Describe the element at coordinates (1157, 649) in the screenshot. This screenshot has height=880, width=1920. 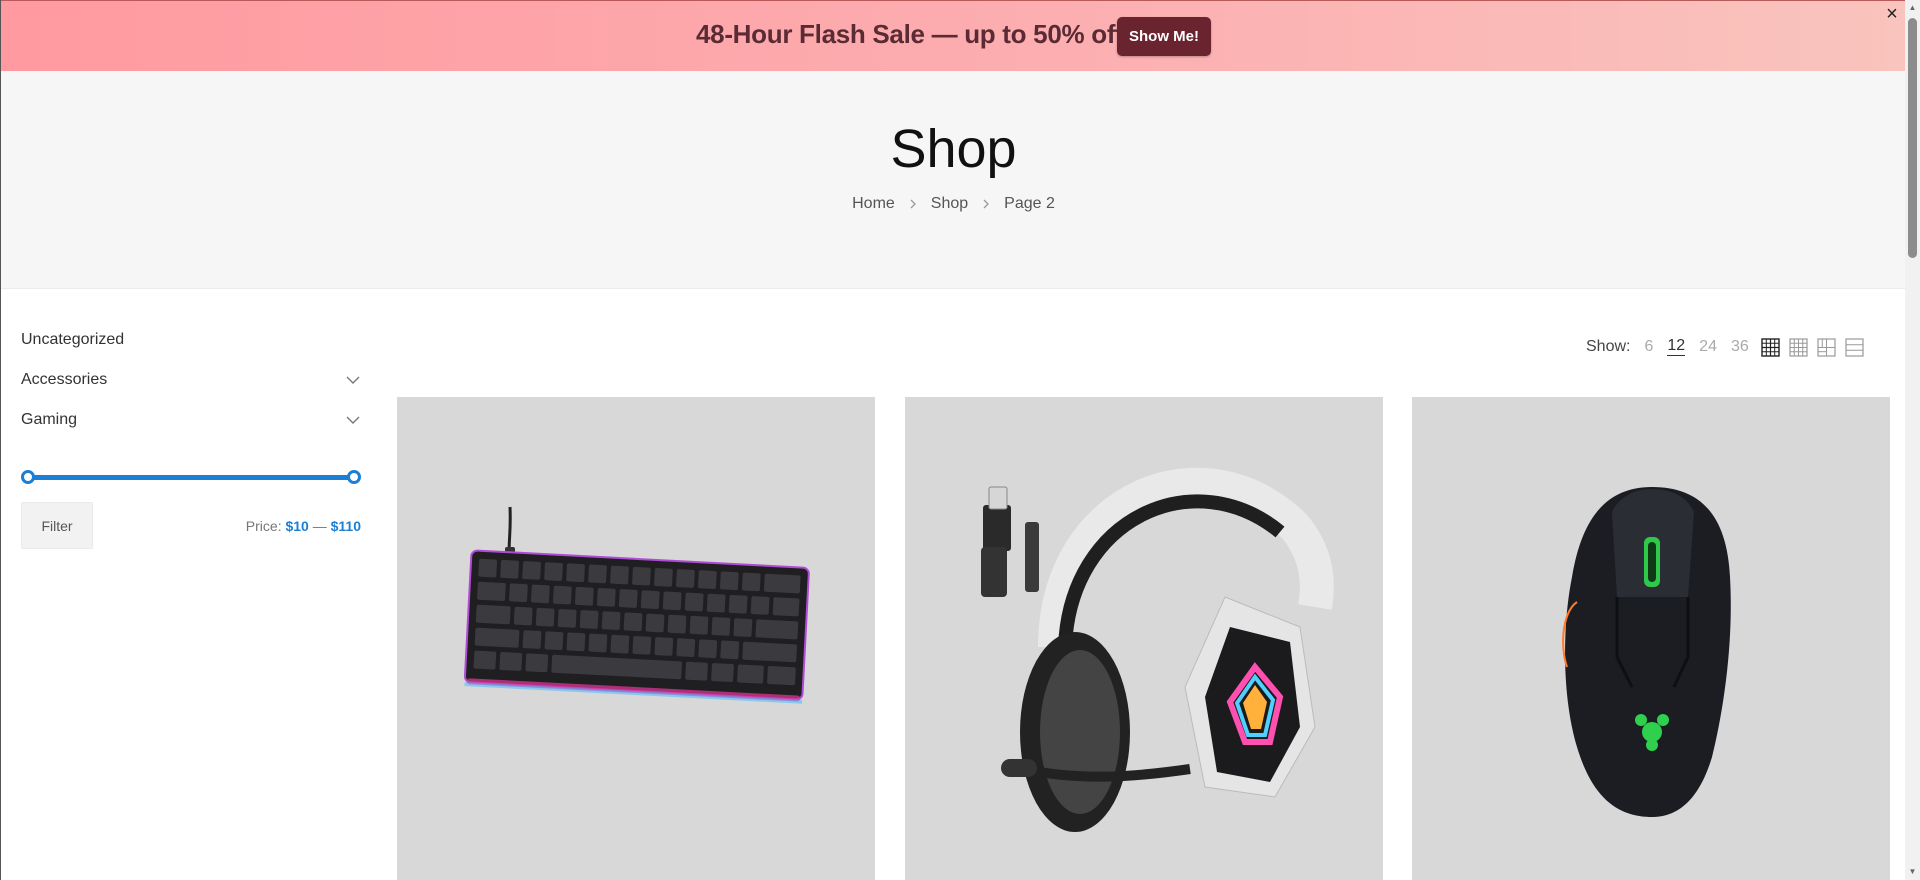
I see `headset-image` at that location.